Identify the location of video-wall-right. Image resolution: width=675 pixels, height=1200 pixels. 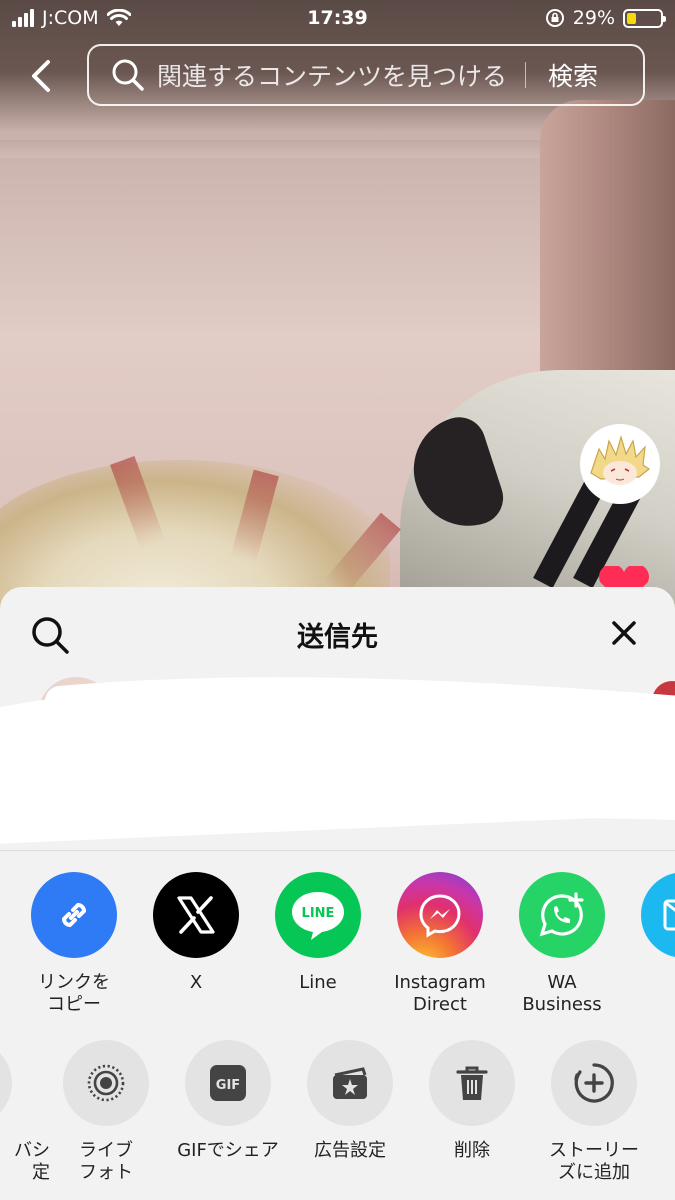
(607, 250).